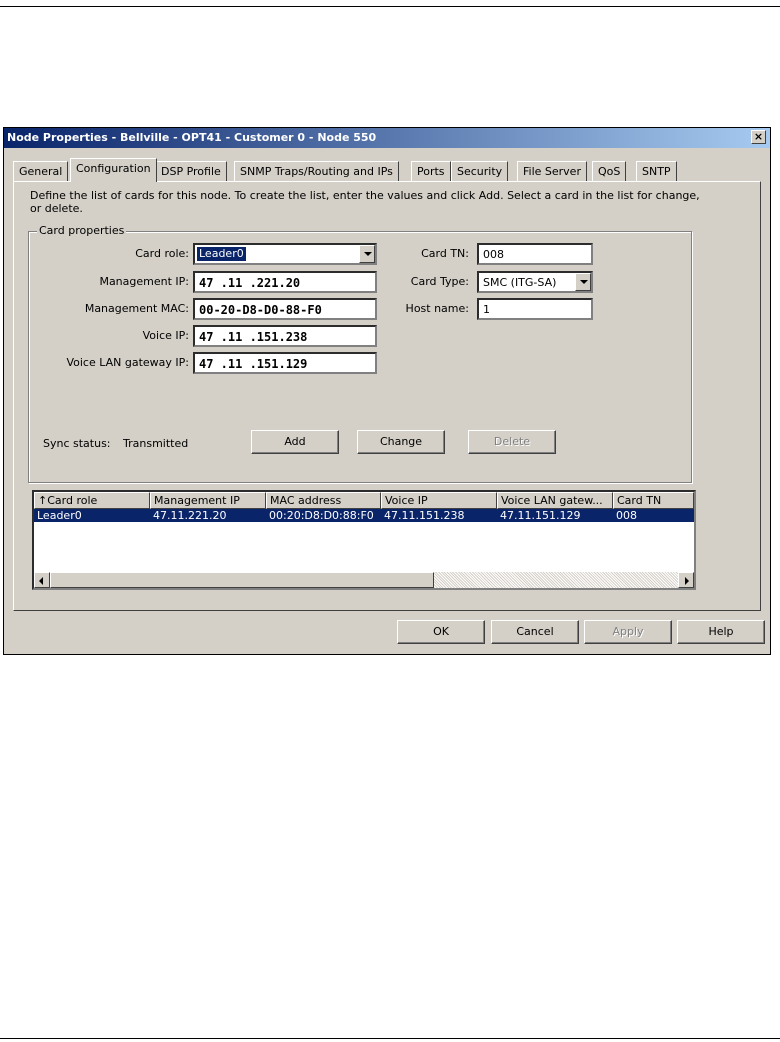 Image resolution: width=780 pixels, height=1042 pixels. What do you see at coordinates (445, 253) in the screenshot?
I see `card-tn-label: Card TN:` at bounding box center [445, 253].